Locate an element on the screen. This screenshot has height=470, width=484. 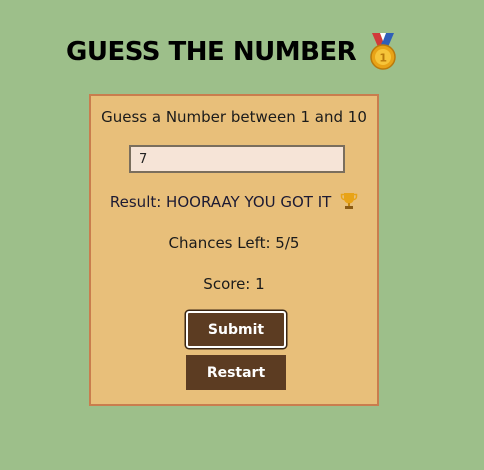
guess-prompt: Guess a Number between 1 and 10 is located at coordinates (234, 117).